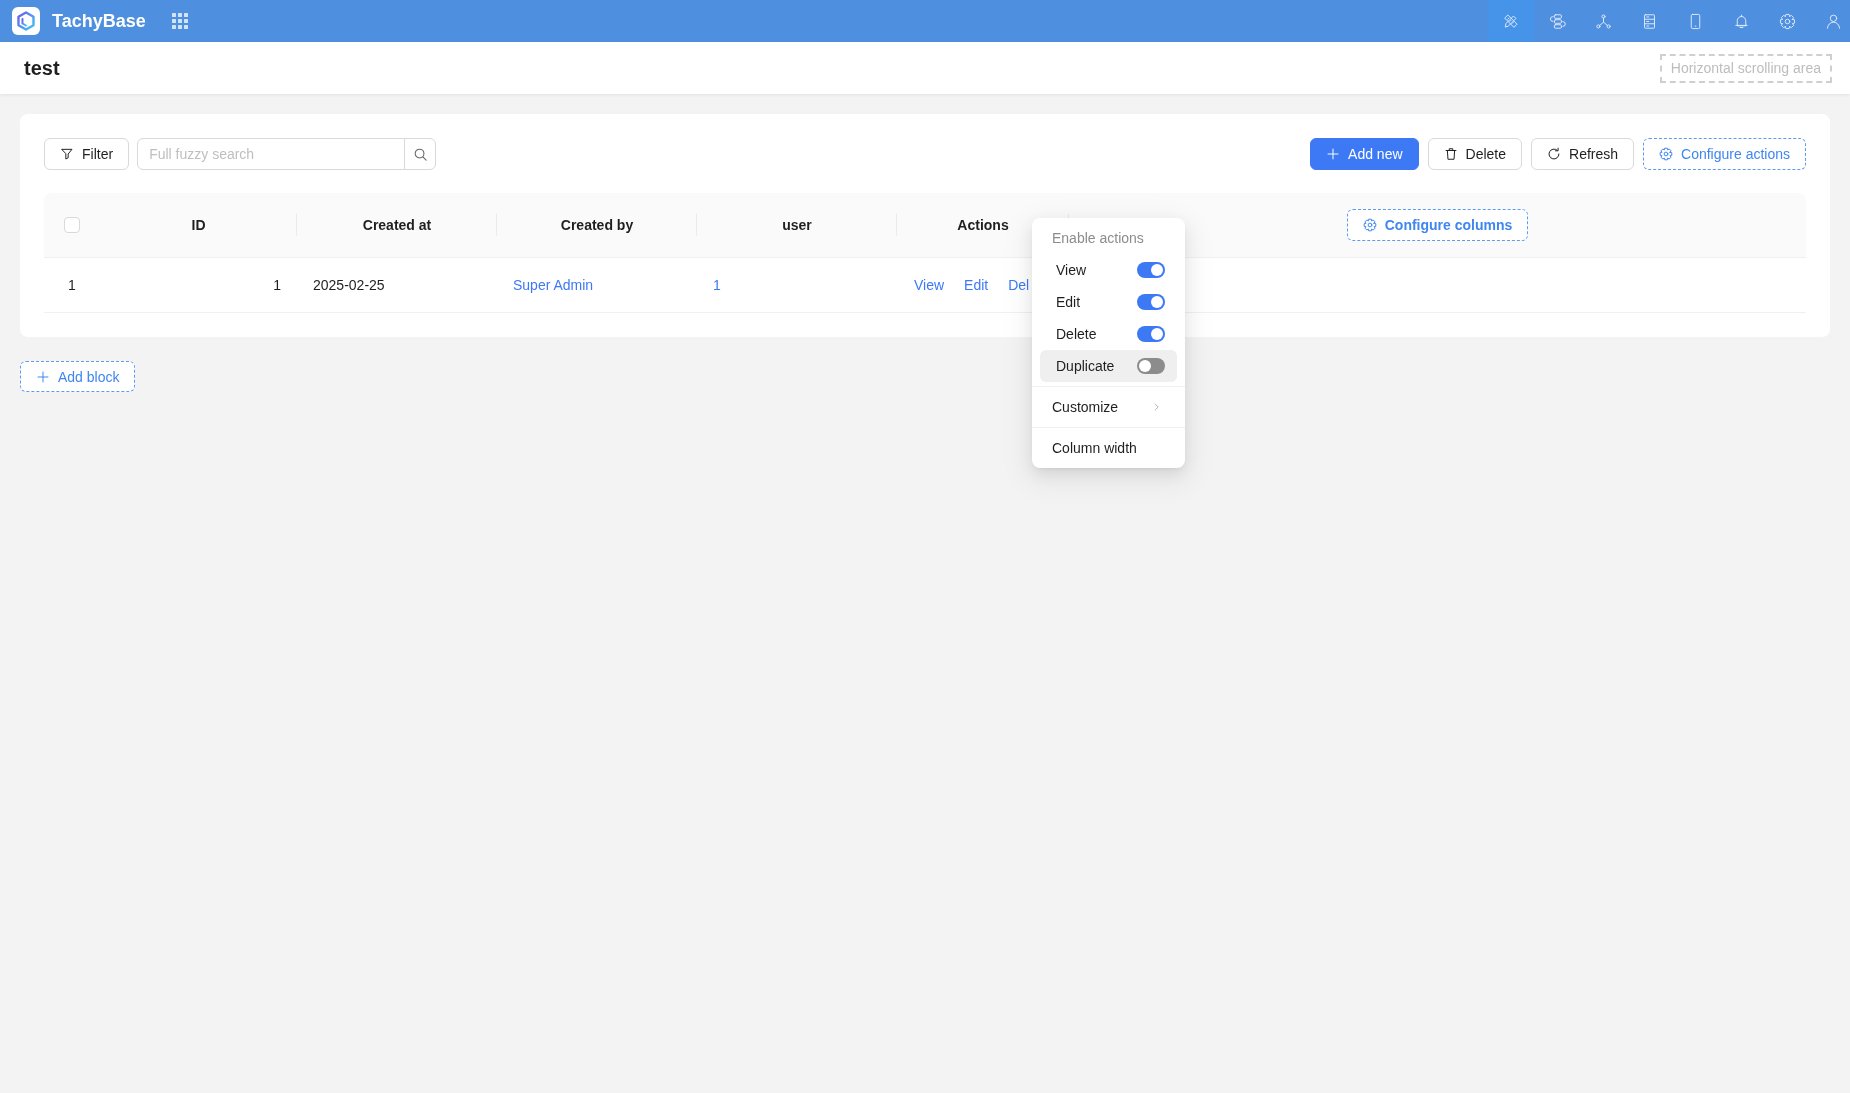 The image size is (1850, 1093). Describe the element at coordinates (179, 21) in the screenshot. I see `apps-grid-icon` at that location.